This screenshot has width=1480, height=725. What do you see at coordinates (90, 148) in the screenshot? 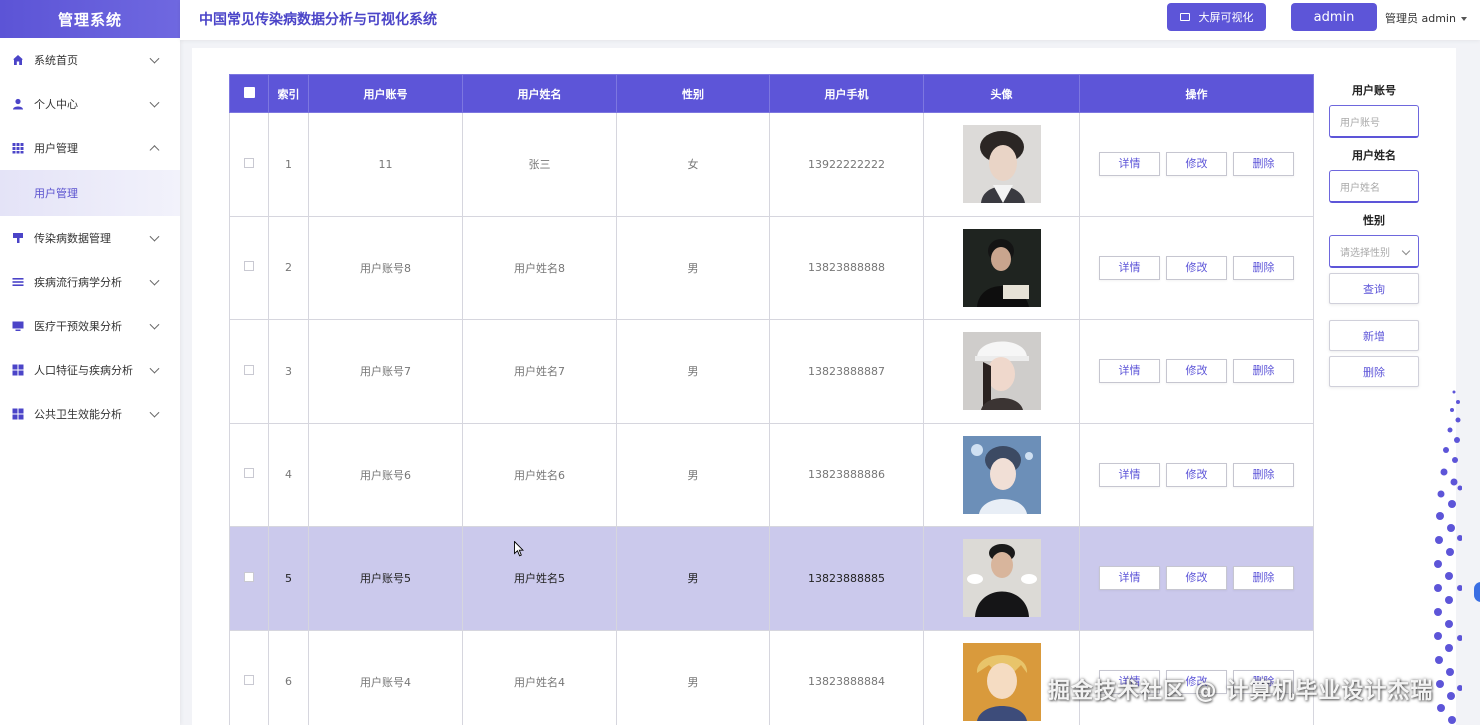
I see `sidebar-item-user-management: 用户管理` at bounding box center [90, 148].